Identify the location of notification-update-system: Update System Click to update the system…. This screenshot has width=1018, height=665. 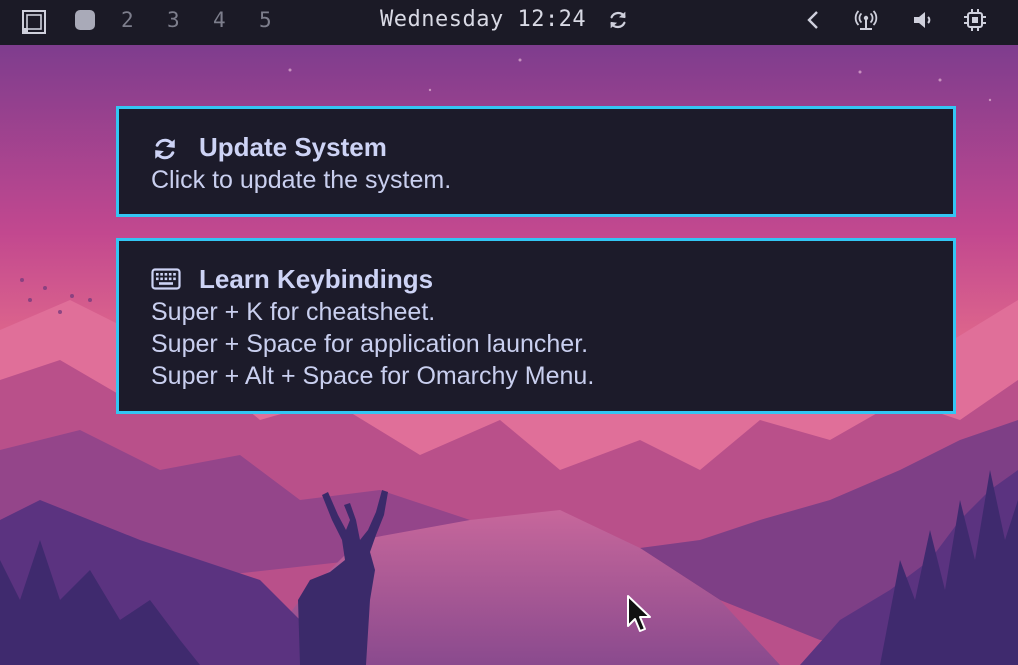
(536, 161).